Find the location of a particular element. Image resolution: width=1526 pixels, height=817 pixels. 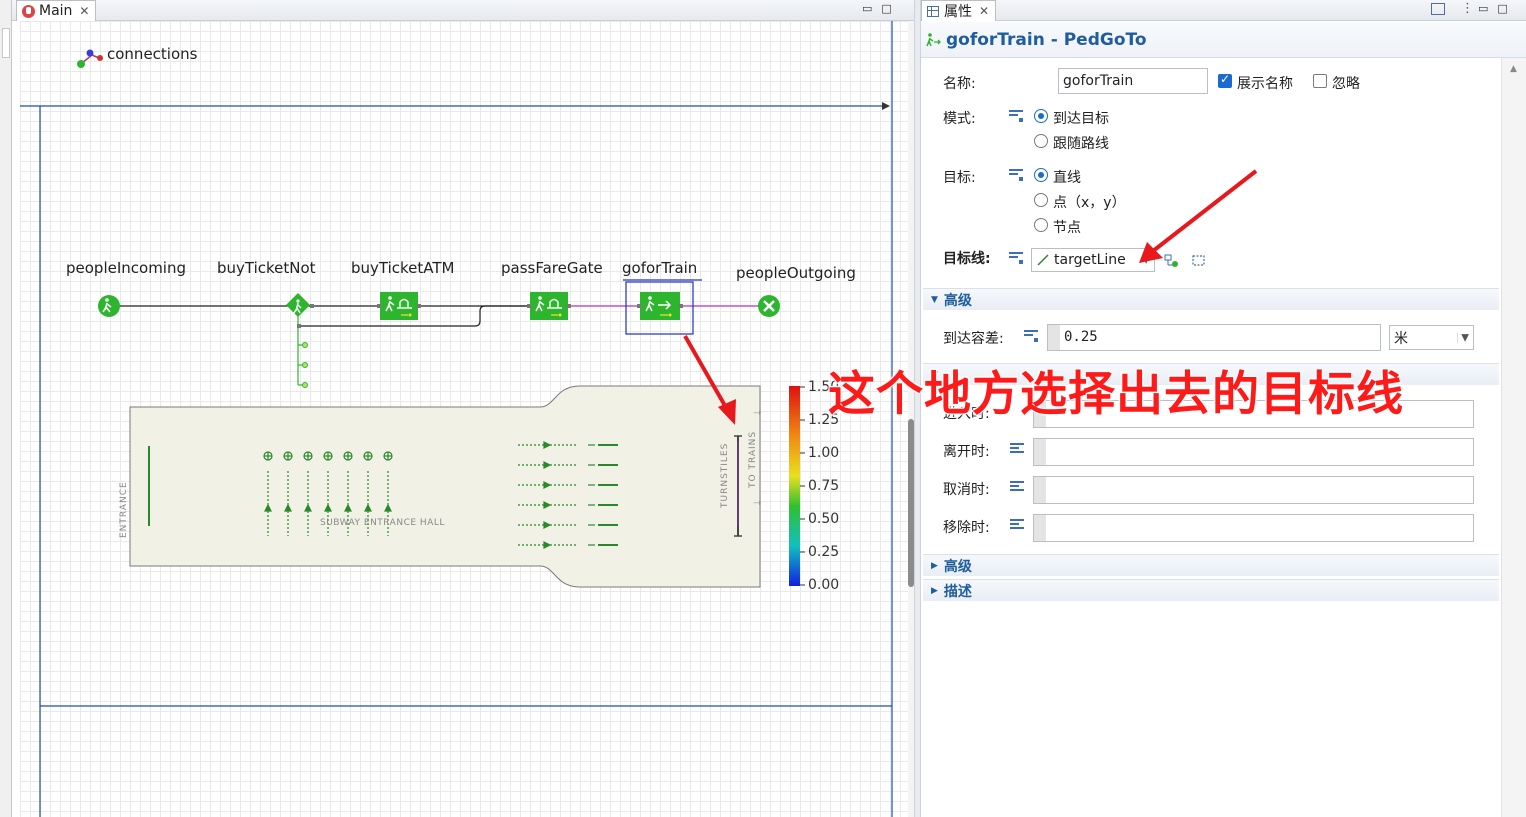

properties-scrollbar: ▲ is located at coordinates (1513, 437).